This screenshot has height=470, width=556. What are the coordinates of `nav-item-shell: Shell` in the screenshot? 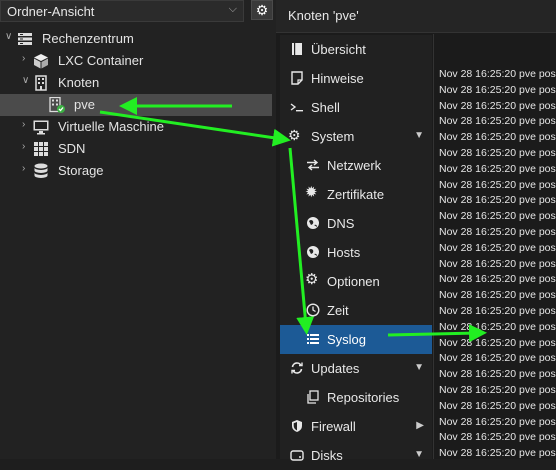 It's located at (356, 107).